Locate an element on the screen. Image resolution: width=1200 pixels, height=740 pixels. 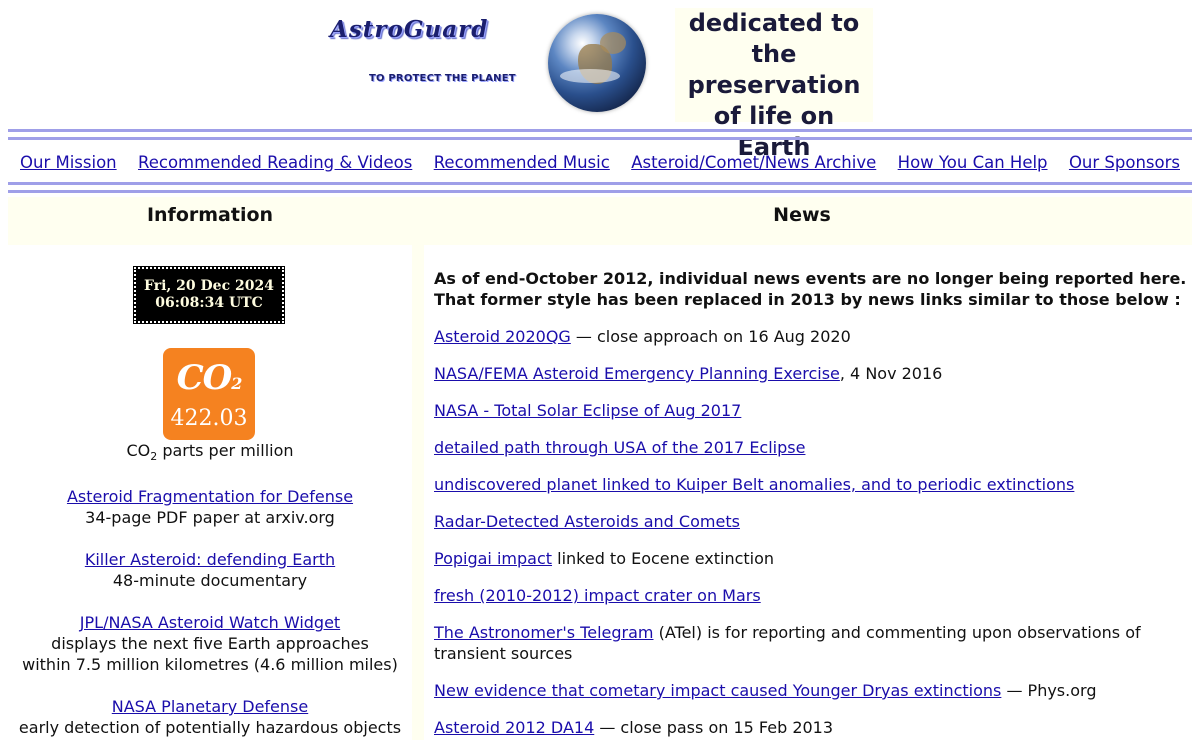
site-logo-subtitle: TO PROTECT THE PLANET is located at coordinates (442, 78).